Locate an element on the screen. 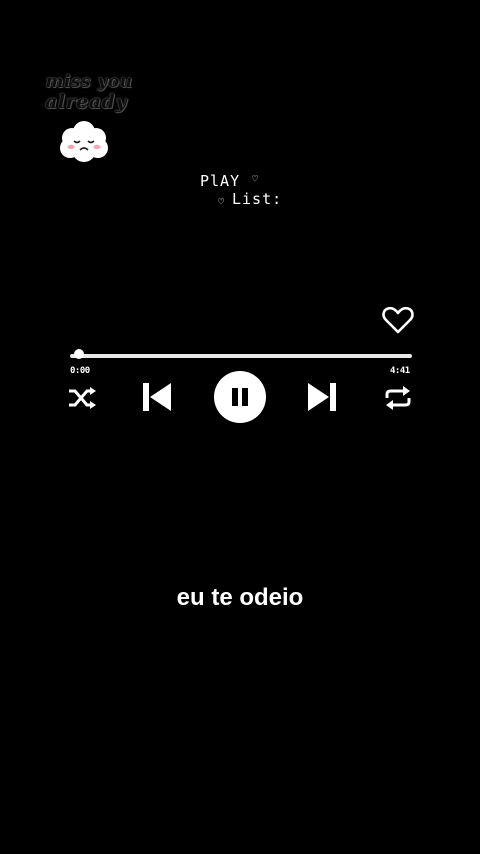  playlist-label: PlAY ♡ ♡ List: is located at coordinates (248, 193).